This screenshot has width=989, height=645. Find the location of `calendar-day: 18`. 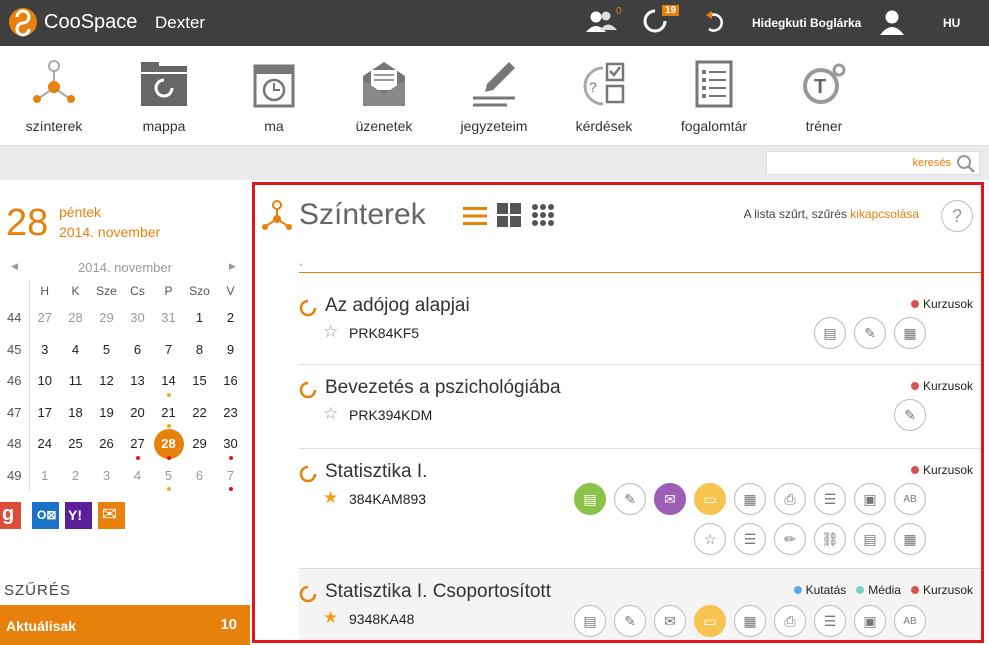

calendar-day: 18 is located at coordinates (75, 413).